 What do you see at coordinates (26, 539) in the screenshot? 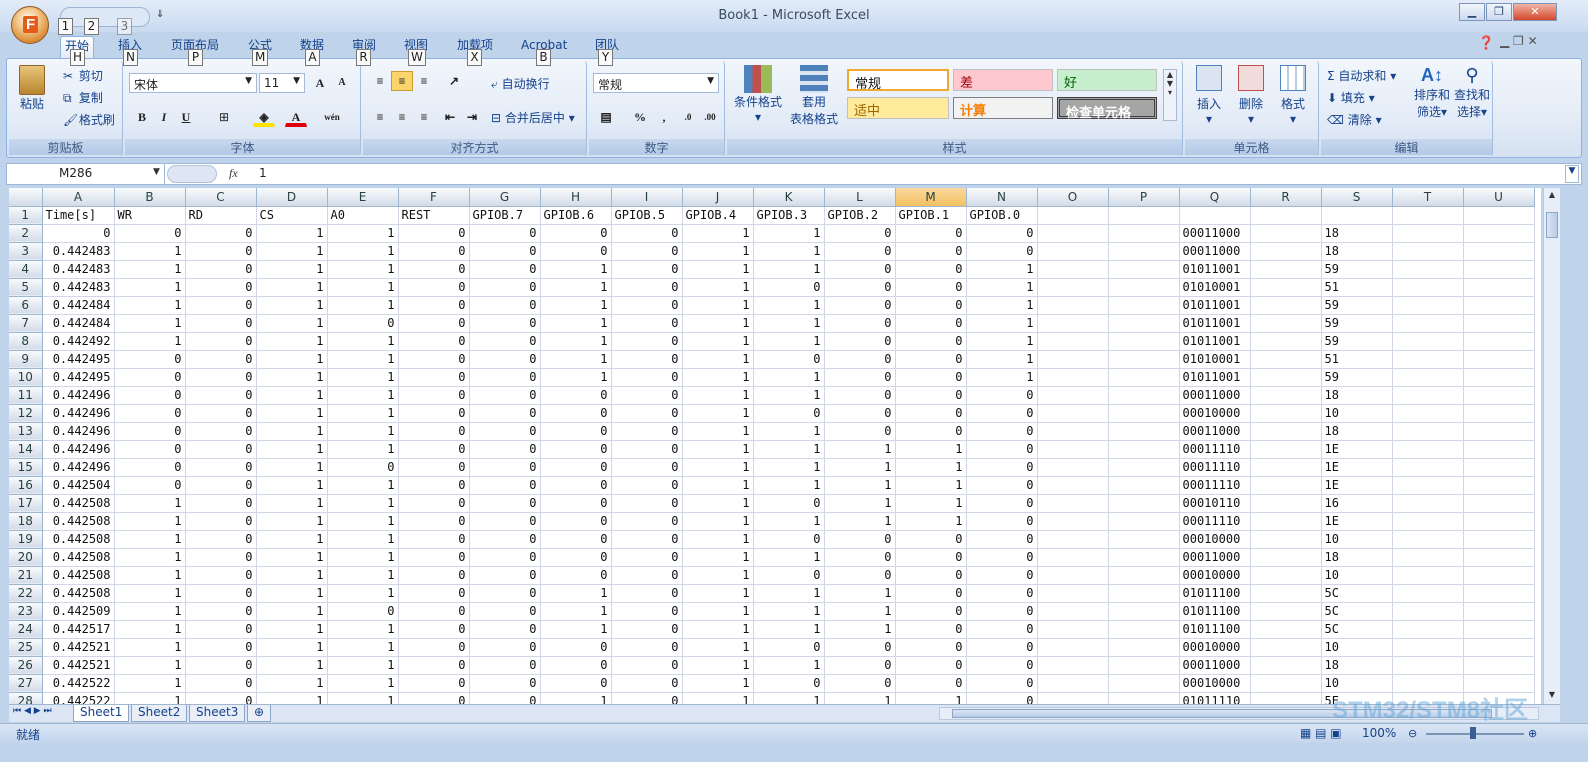
I see `row-header: 19` at bounding box center [26, 539].